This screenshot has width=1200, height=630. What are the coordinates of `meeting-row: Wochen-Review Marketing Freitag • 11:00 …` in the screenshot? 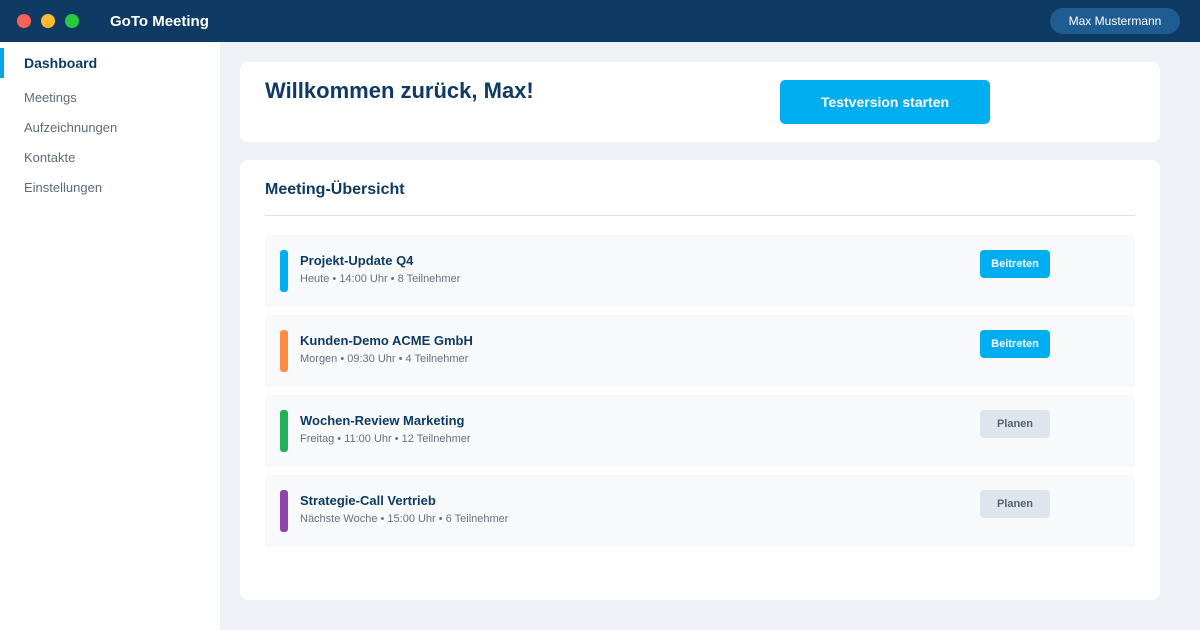 It's located at (700, 431).